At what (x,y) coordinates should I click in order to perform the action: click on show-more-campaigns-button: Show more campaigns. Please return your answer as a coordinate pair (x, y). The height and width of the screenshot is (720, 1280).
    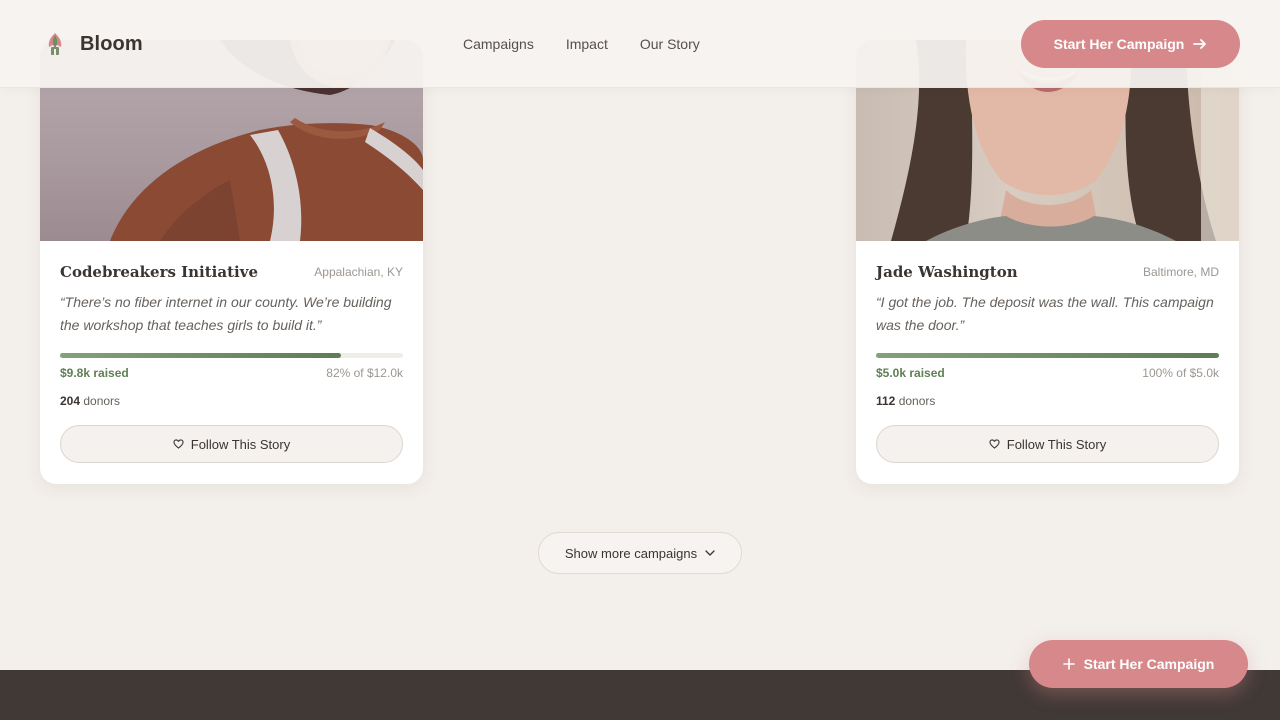
    Looking at the image, I should click on (640, 553).